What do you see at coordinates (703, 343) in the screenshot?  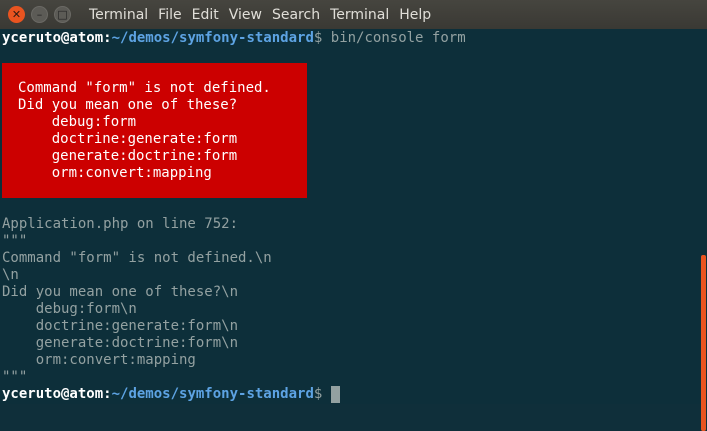 I see `scrollbar-thumb` at bounding box center [703, 343].